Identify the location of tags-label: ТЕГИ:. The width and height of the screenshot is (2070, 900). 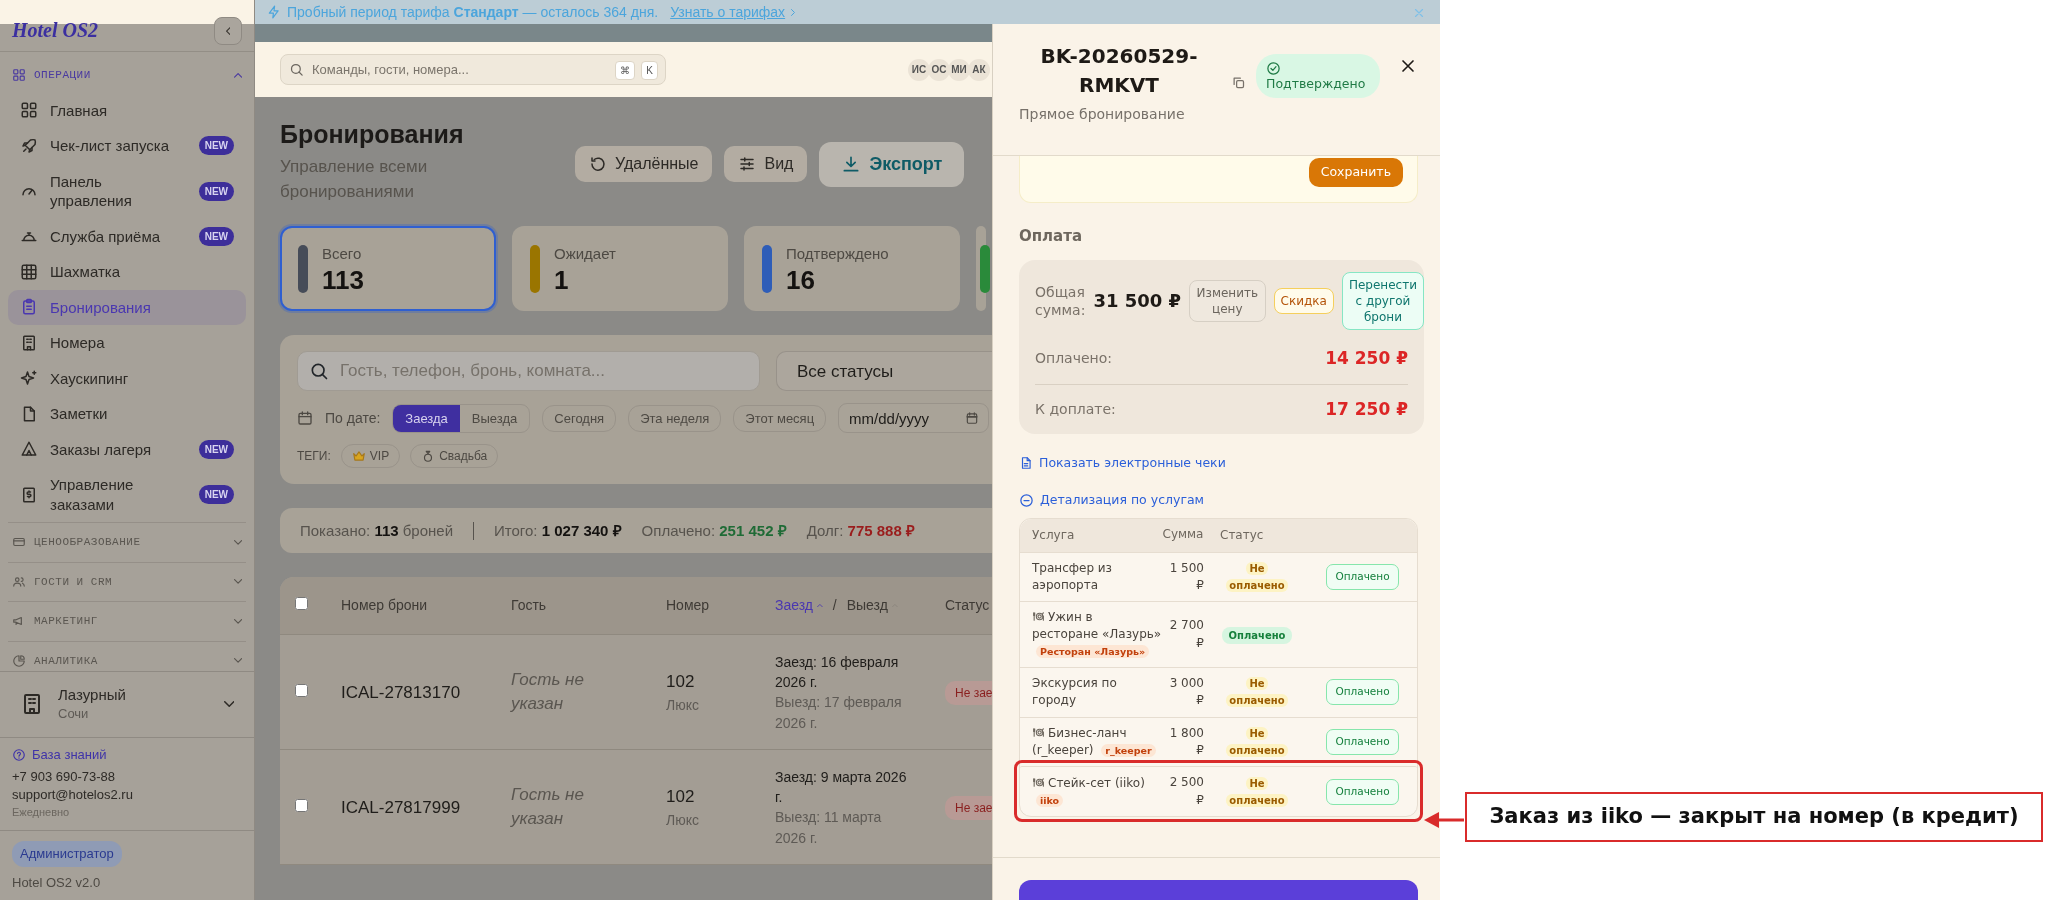
(314, 457).